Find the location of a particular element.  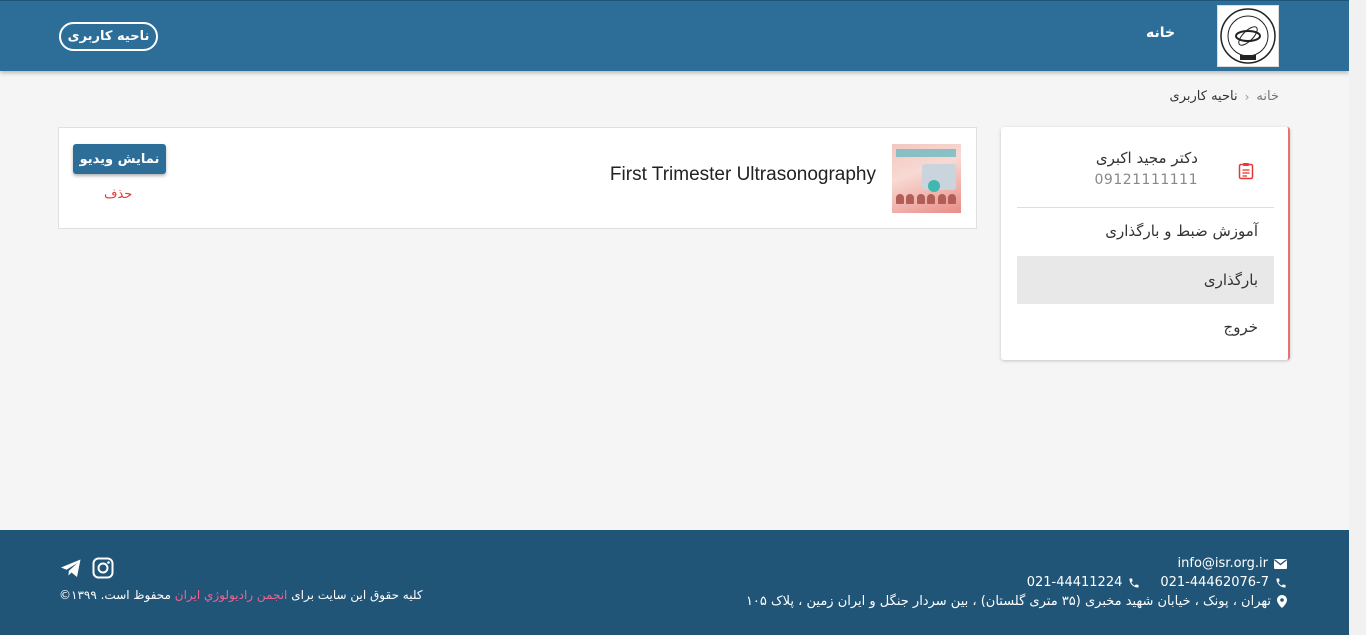

breadcrumb-current: ناحیه کاربری is located at coordinates (1203, 96).